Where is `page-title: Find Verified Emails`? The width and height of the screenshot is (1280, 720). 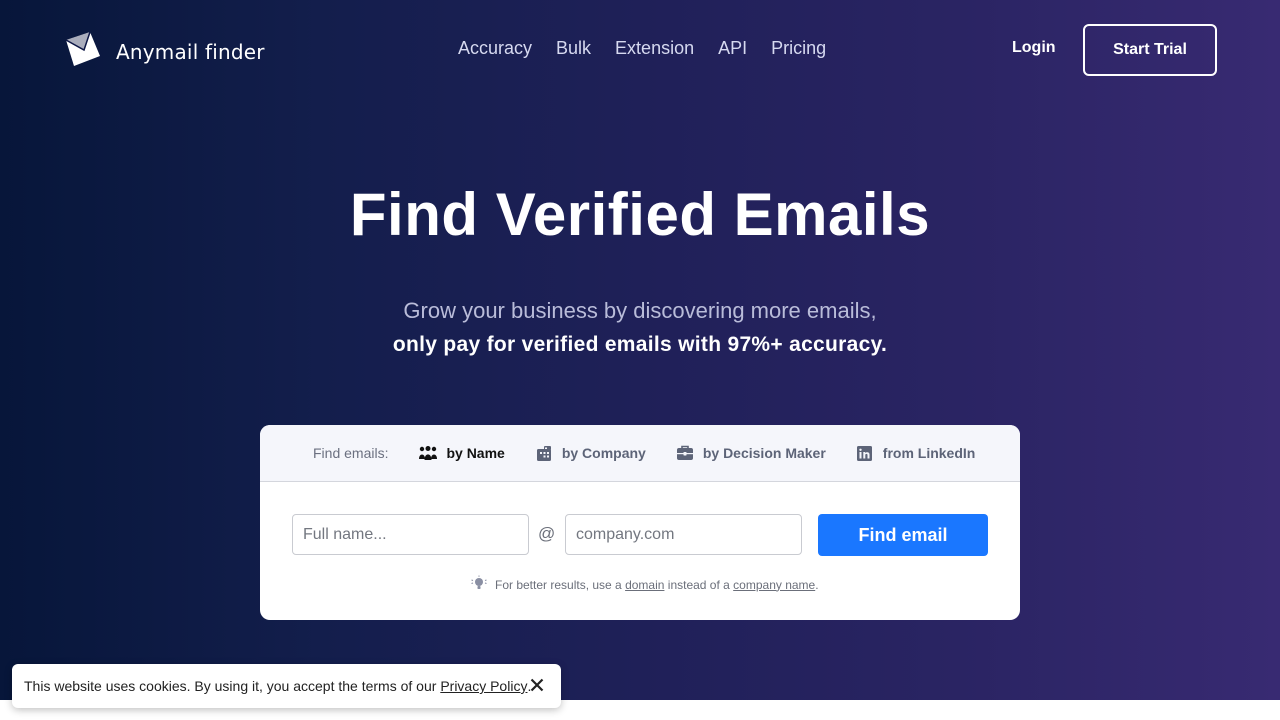
page-title: Find Verified Emails is located at coordinates (640, 214).